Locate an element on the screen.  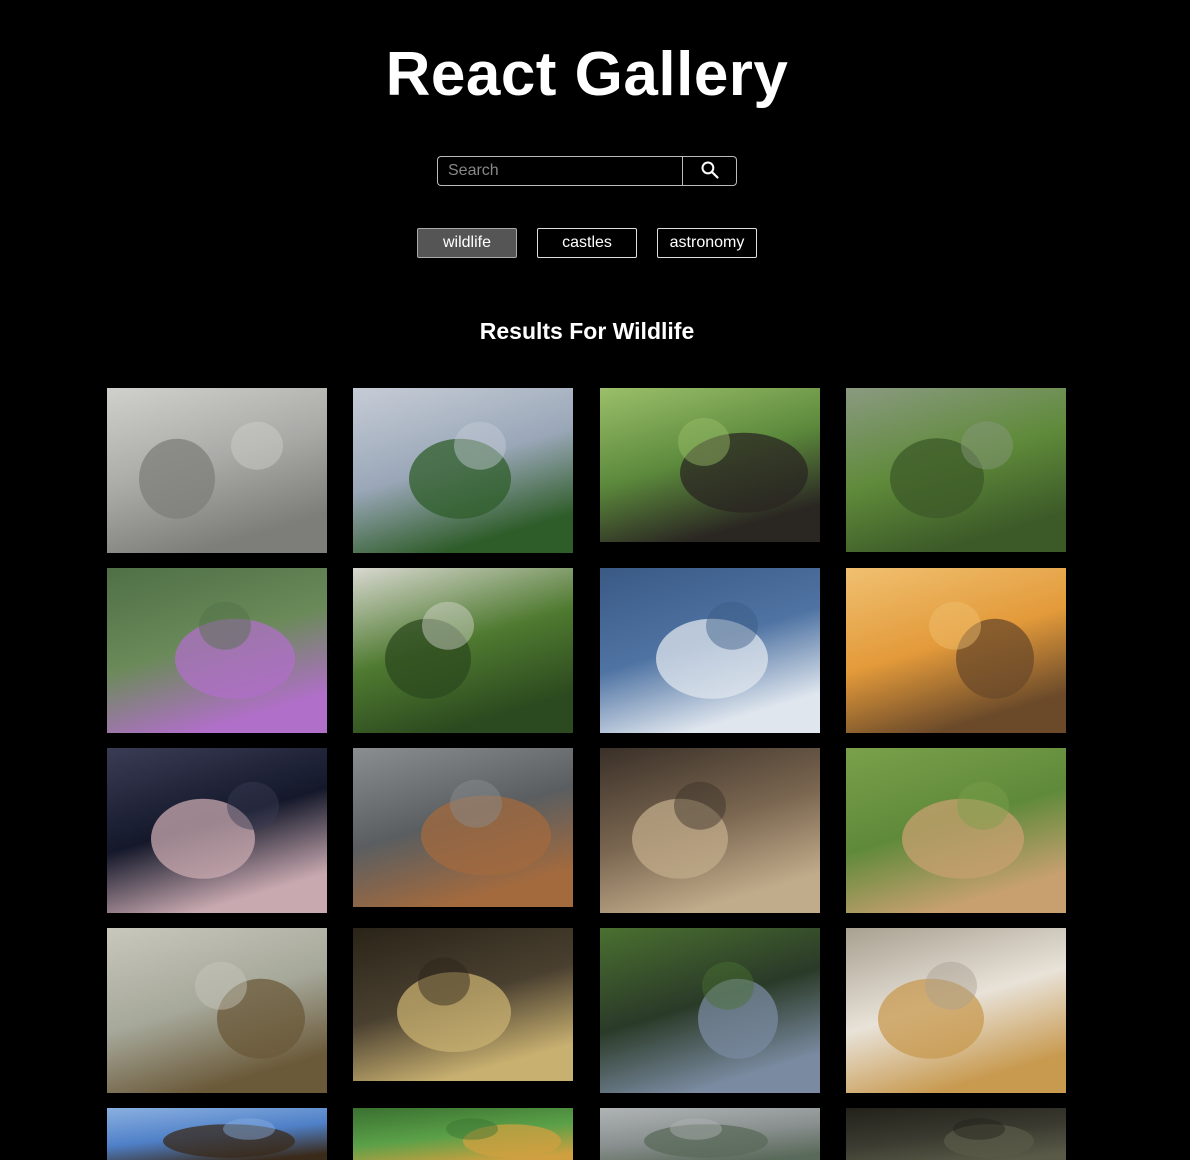
gallery-photo-elephants is located at coordinates (217, 470).